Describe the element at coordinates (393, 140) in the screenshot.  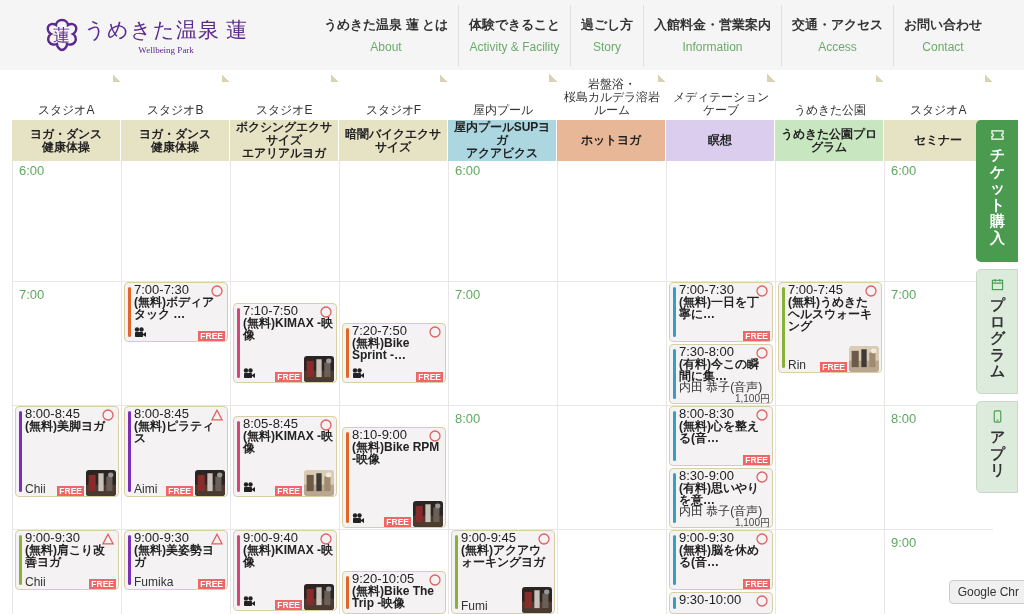
I see `program-name: 暗闇バイクエクササイズ` at that location.